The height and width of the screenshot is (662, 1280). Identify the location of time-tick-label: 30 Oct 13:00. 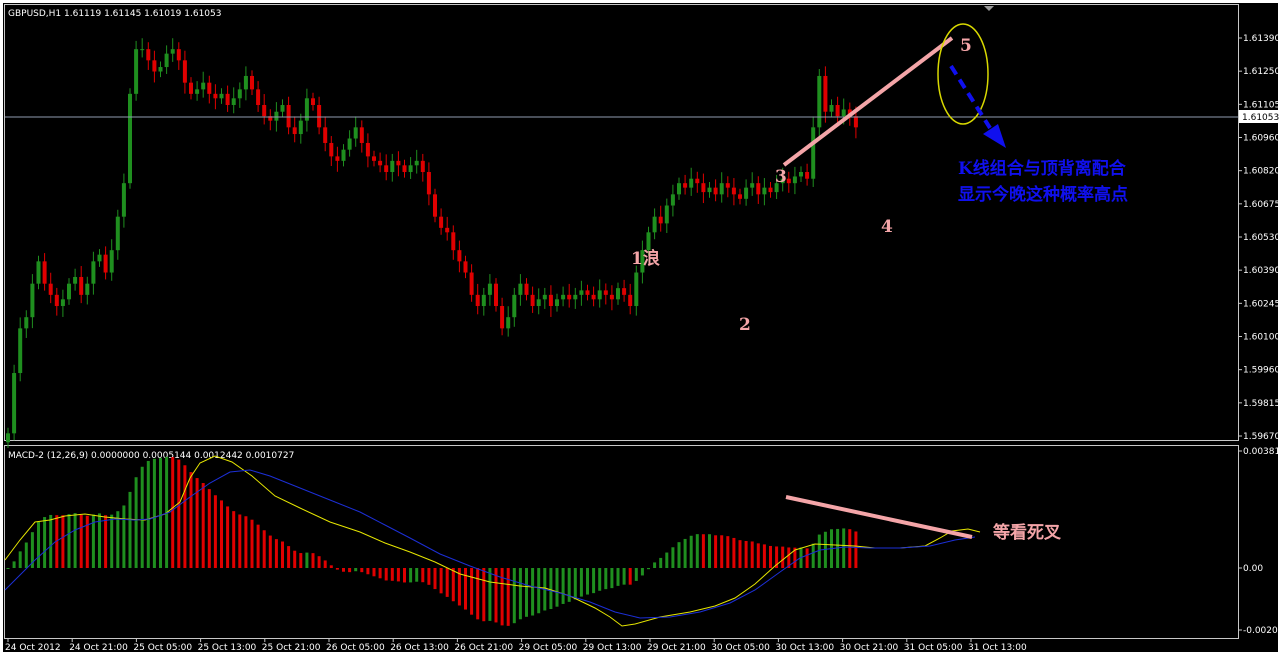
(804, 648).